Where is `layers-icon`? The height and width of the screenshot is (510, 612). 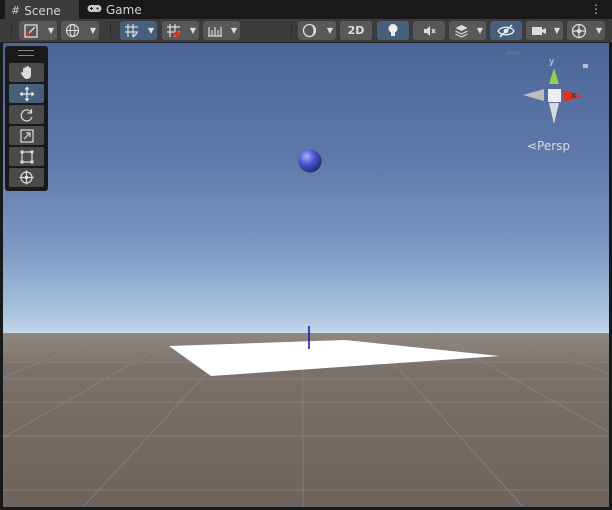 layers-icon is located at coordinates (461, 31).